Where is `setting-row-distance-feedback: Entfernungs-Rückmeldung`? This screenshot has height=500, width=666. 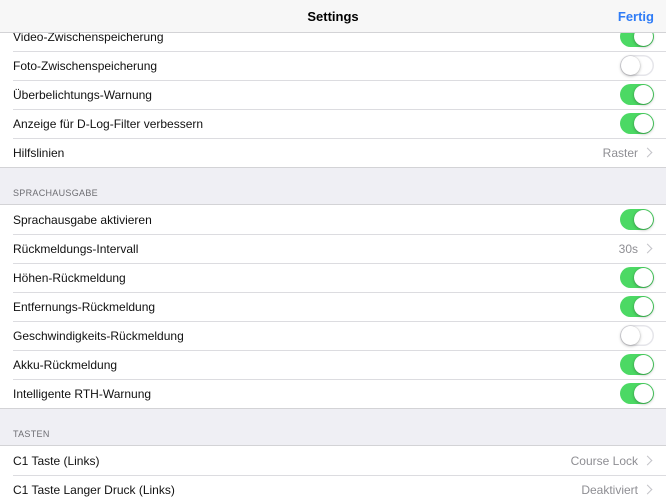 setting-row-distance-feedback: Entfernungs-Rückmeldung is located at coordinates (333, 306).